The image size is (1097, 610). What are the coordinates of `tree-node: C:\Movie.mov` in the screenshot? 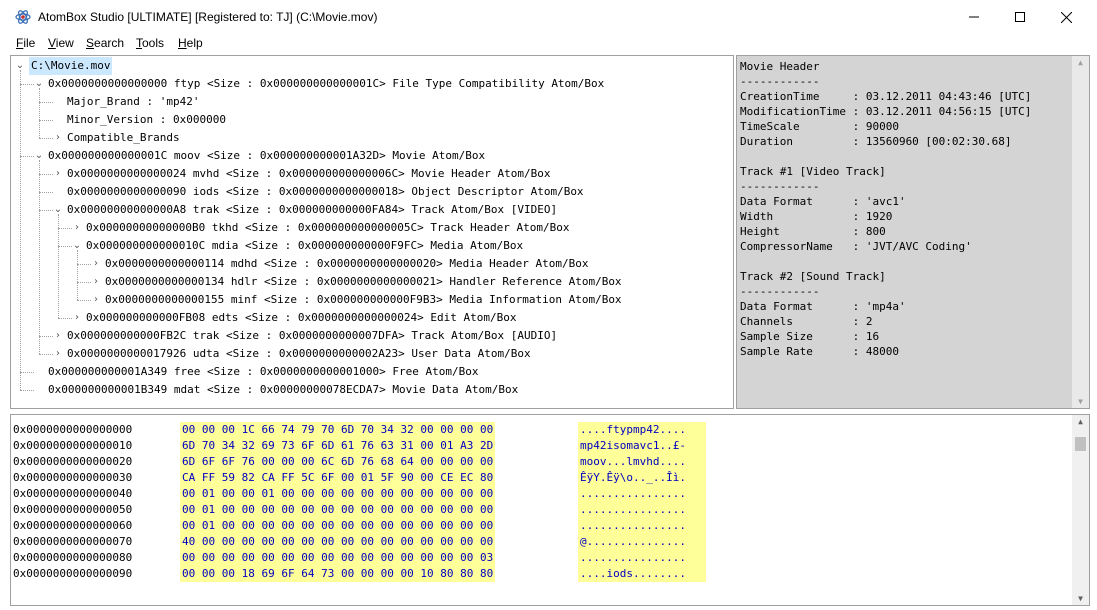 It's located at (71, 66).